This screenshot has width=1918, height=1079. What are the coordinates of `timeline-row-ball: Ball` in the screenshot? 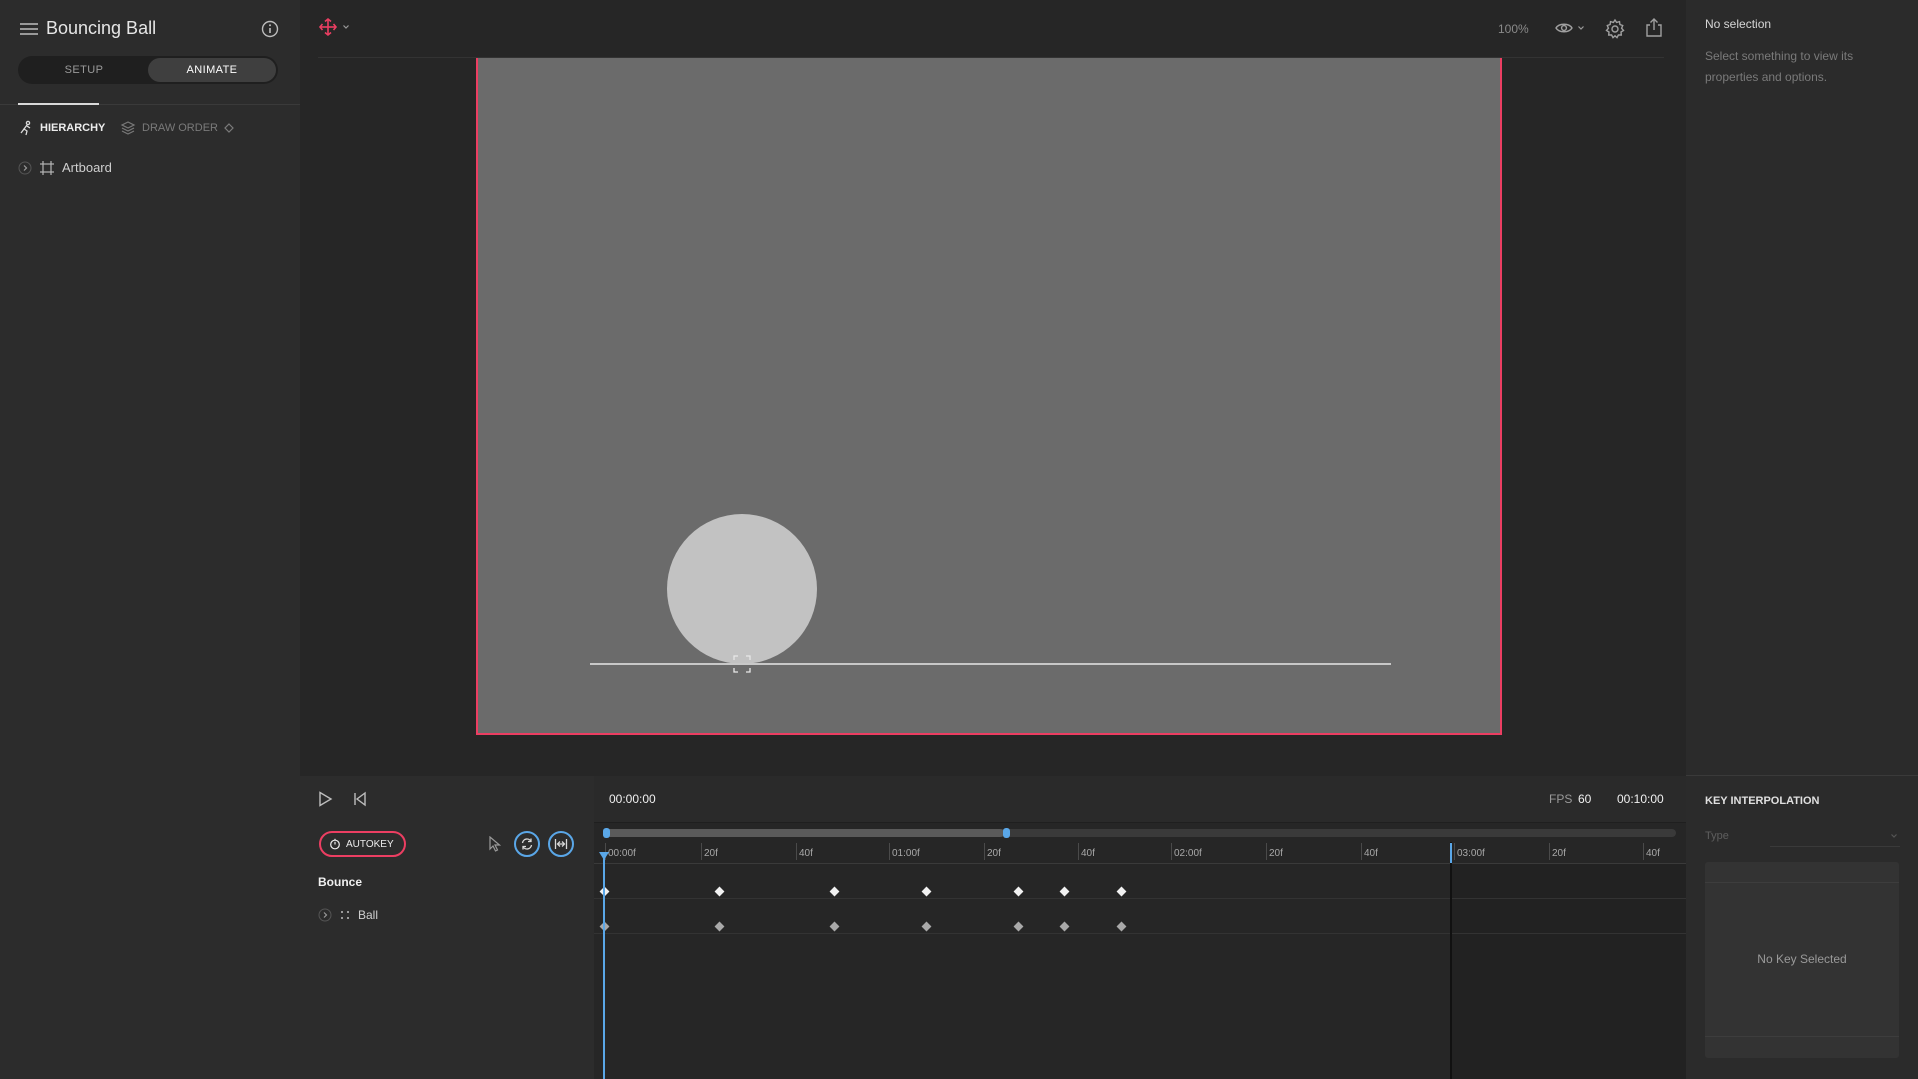 It's located at (348, 915).